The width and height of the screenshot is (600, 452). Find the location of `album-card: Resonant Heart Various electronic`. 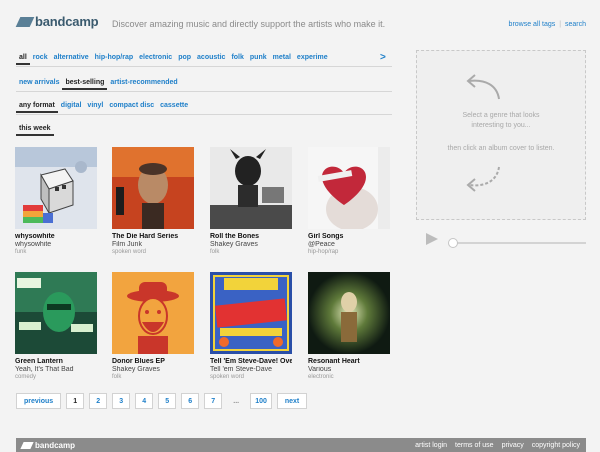

album-card: Resonant Heart Various electronic is located at coordinates (349, 326).